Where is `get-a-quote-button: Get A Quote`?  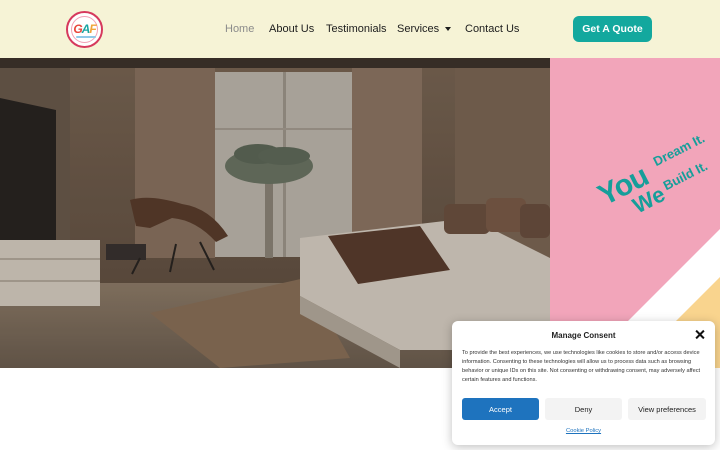 get-a-quote-button: Get A Quote is located at coordinates (612, 29).